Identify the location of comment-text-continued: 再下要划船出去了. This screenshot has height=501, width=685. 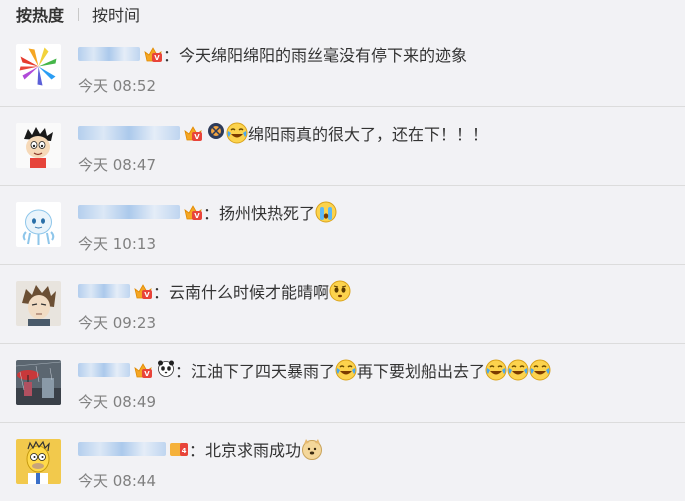
(421, 371).